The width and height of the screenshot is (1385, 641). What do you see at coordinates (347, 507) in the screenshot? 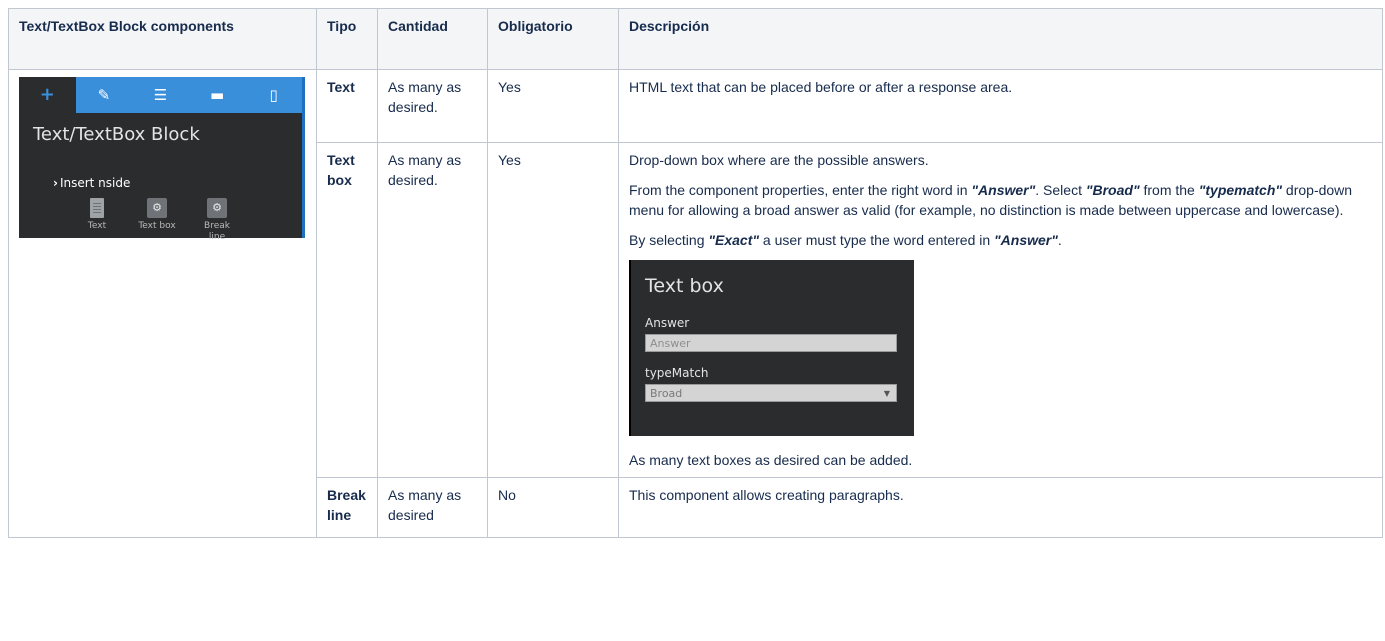
I see `row-breakline-tipo: Break line` at bounding box center [347, 507].